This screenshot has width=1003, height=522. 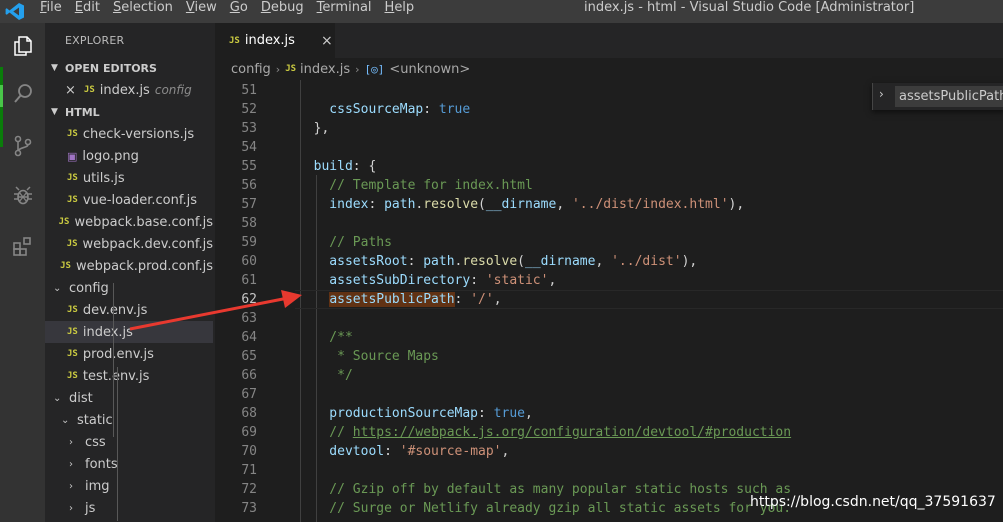 I want to click on code-token: (, so click(x=521, y=261).